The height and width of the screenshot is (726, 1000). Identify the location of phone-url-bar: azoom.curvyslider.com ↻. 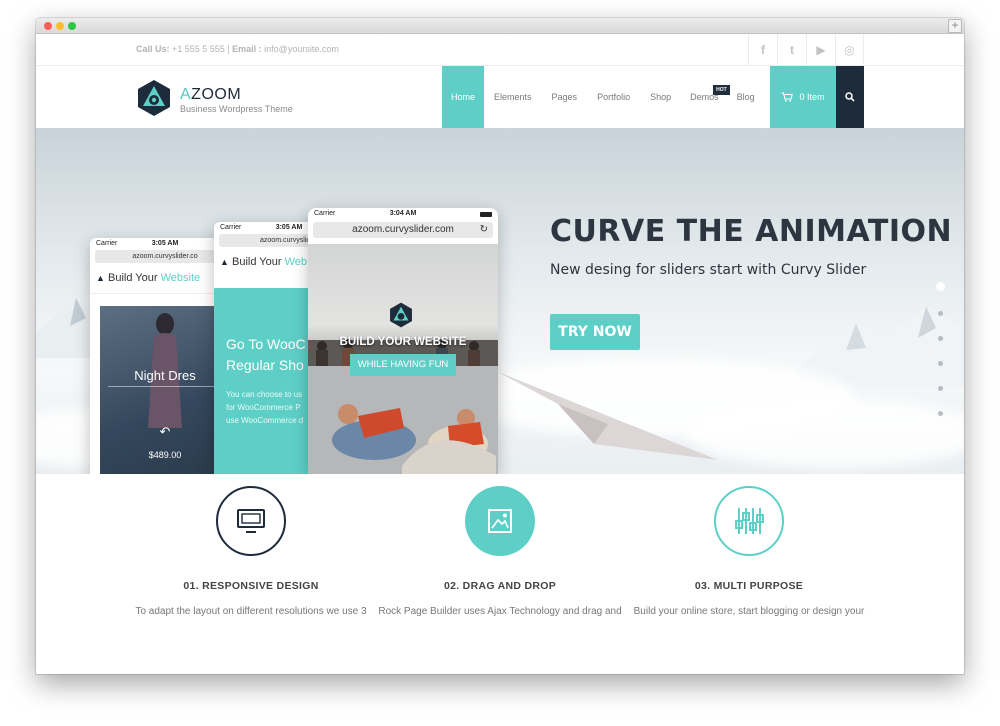
(403, 230).